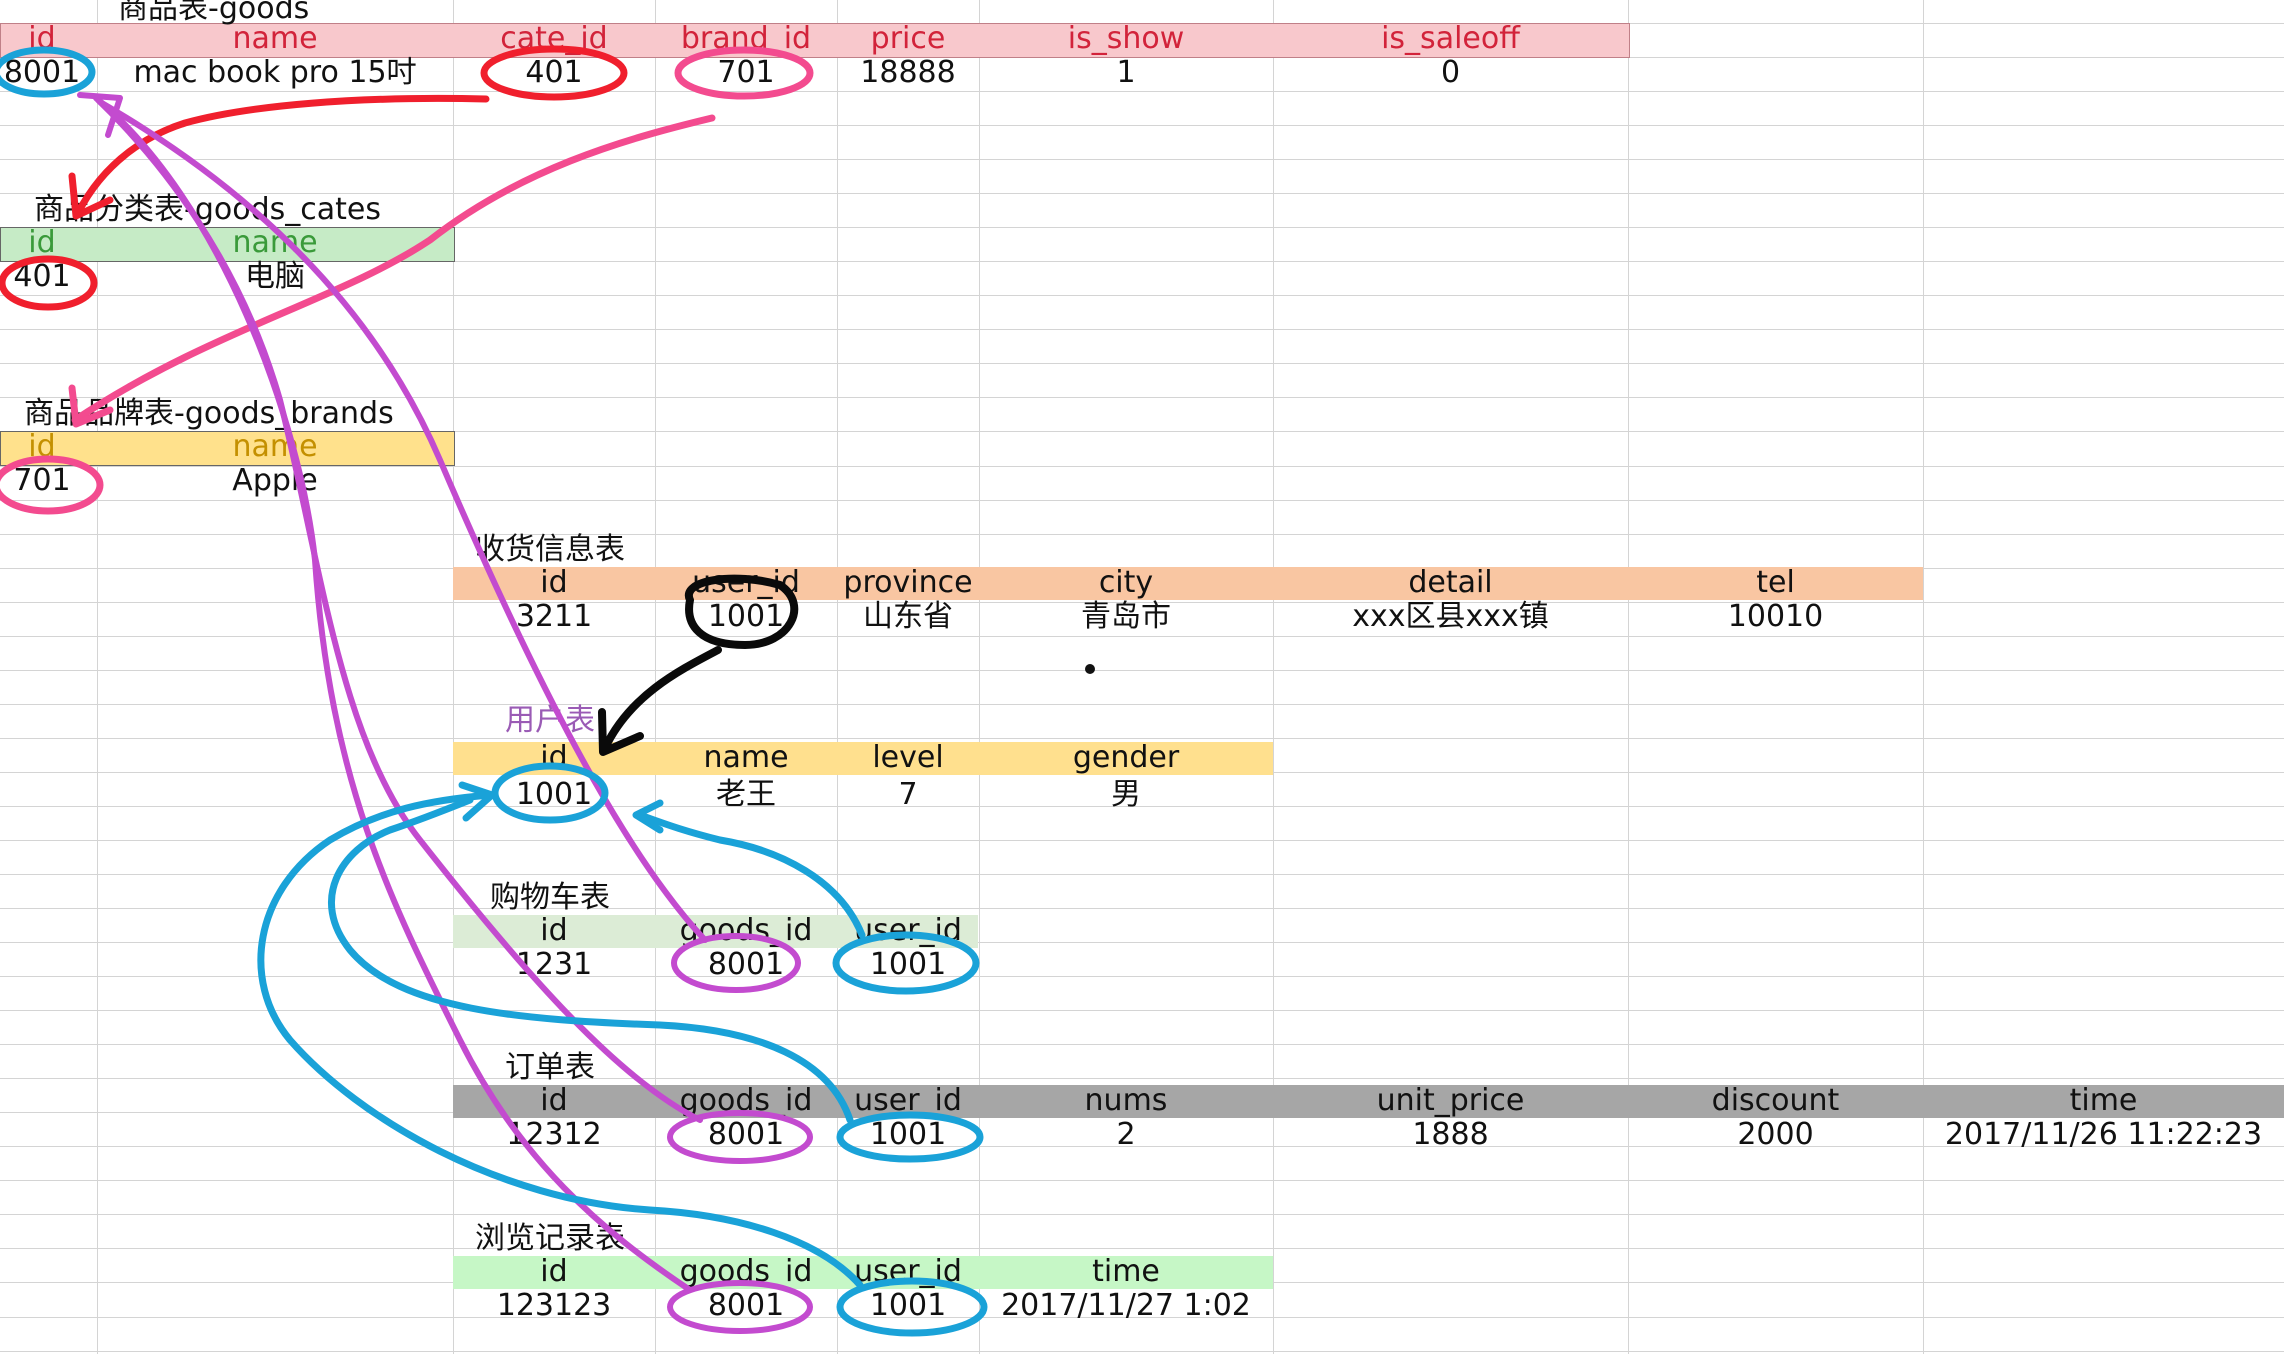 This screenshot has width=2284, height=1354. I want to click on address-user-id-circle-mark, so click(741, 611).